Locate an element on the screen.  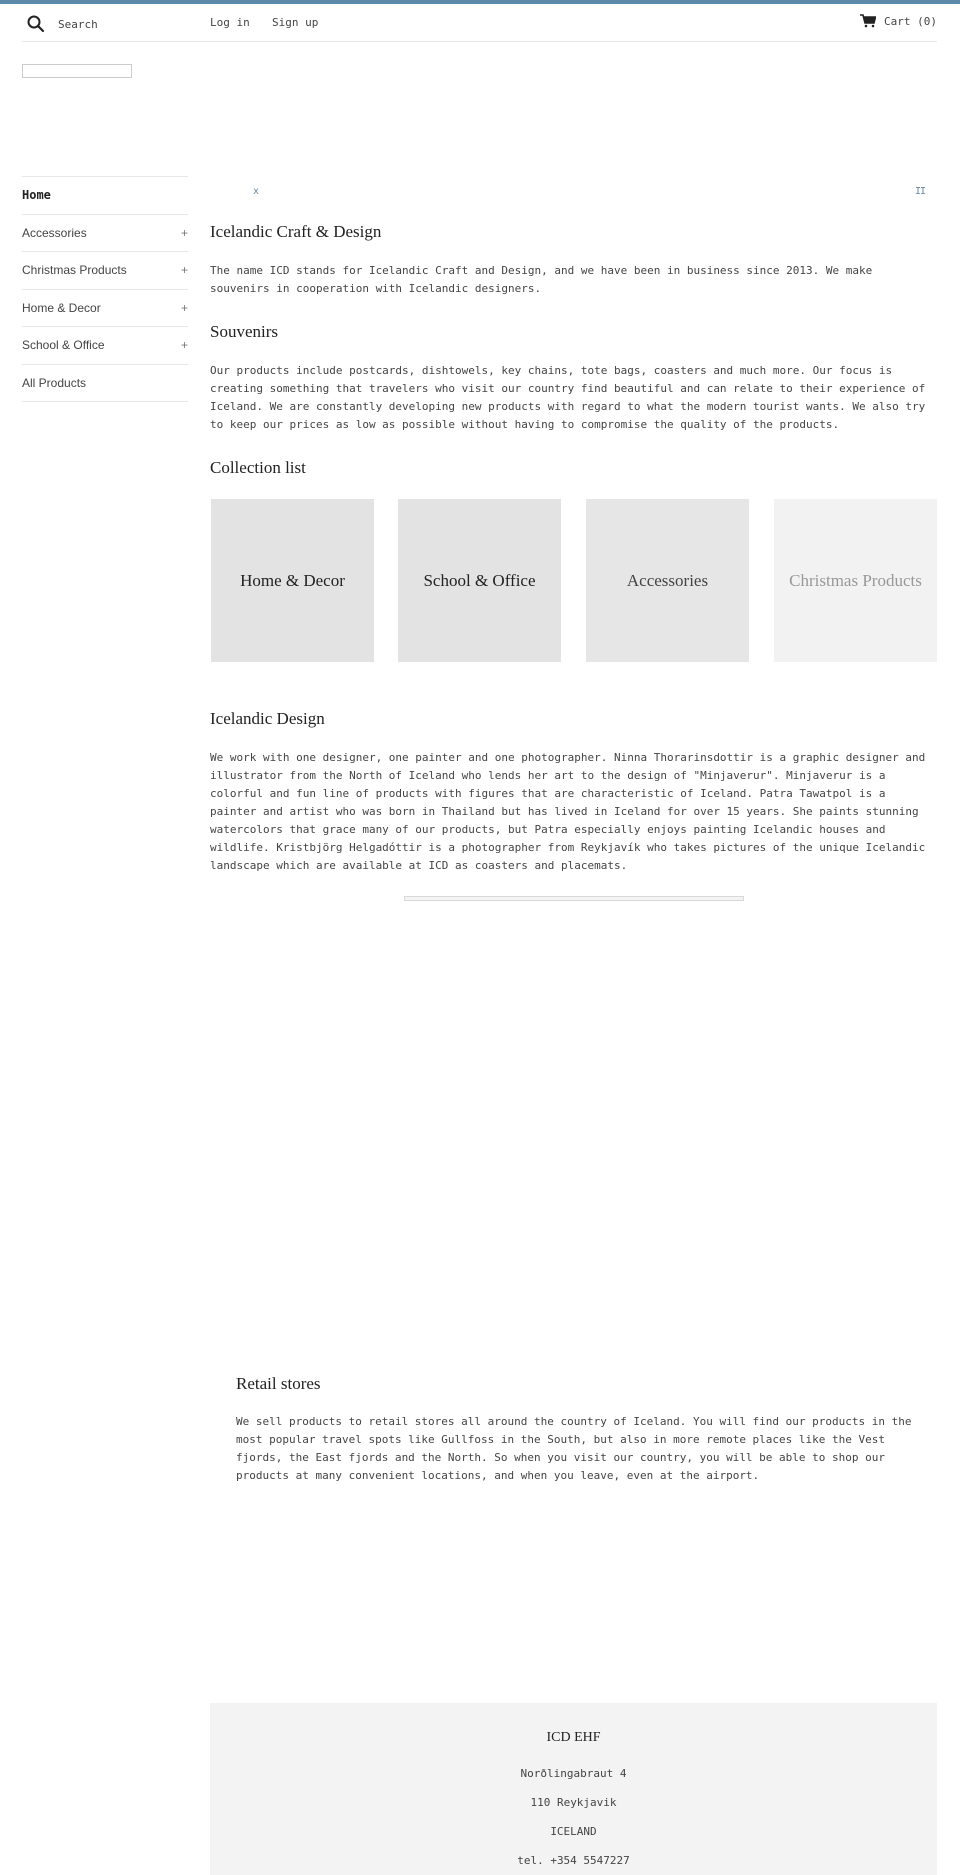
sidebar-item-christmas-products: Christmas Products + is located at coordinates (105, 271).